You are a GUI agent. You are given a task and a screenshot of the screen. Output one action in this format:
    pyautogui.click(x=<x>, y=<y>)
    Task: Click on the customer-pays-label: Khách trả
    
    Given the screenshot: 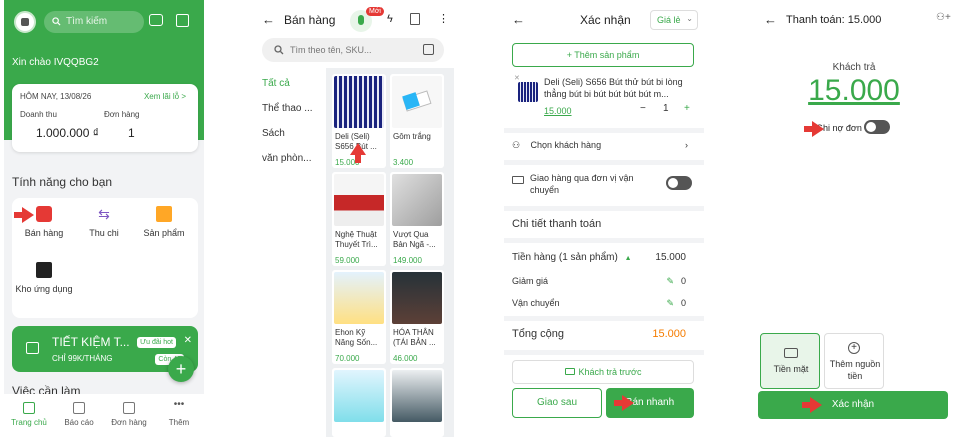 What is the action you would take?
    pyautogui.click(x=854, y=67)
    